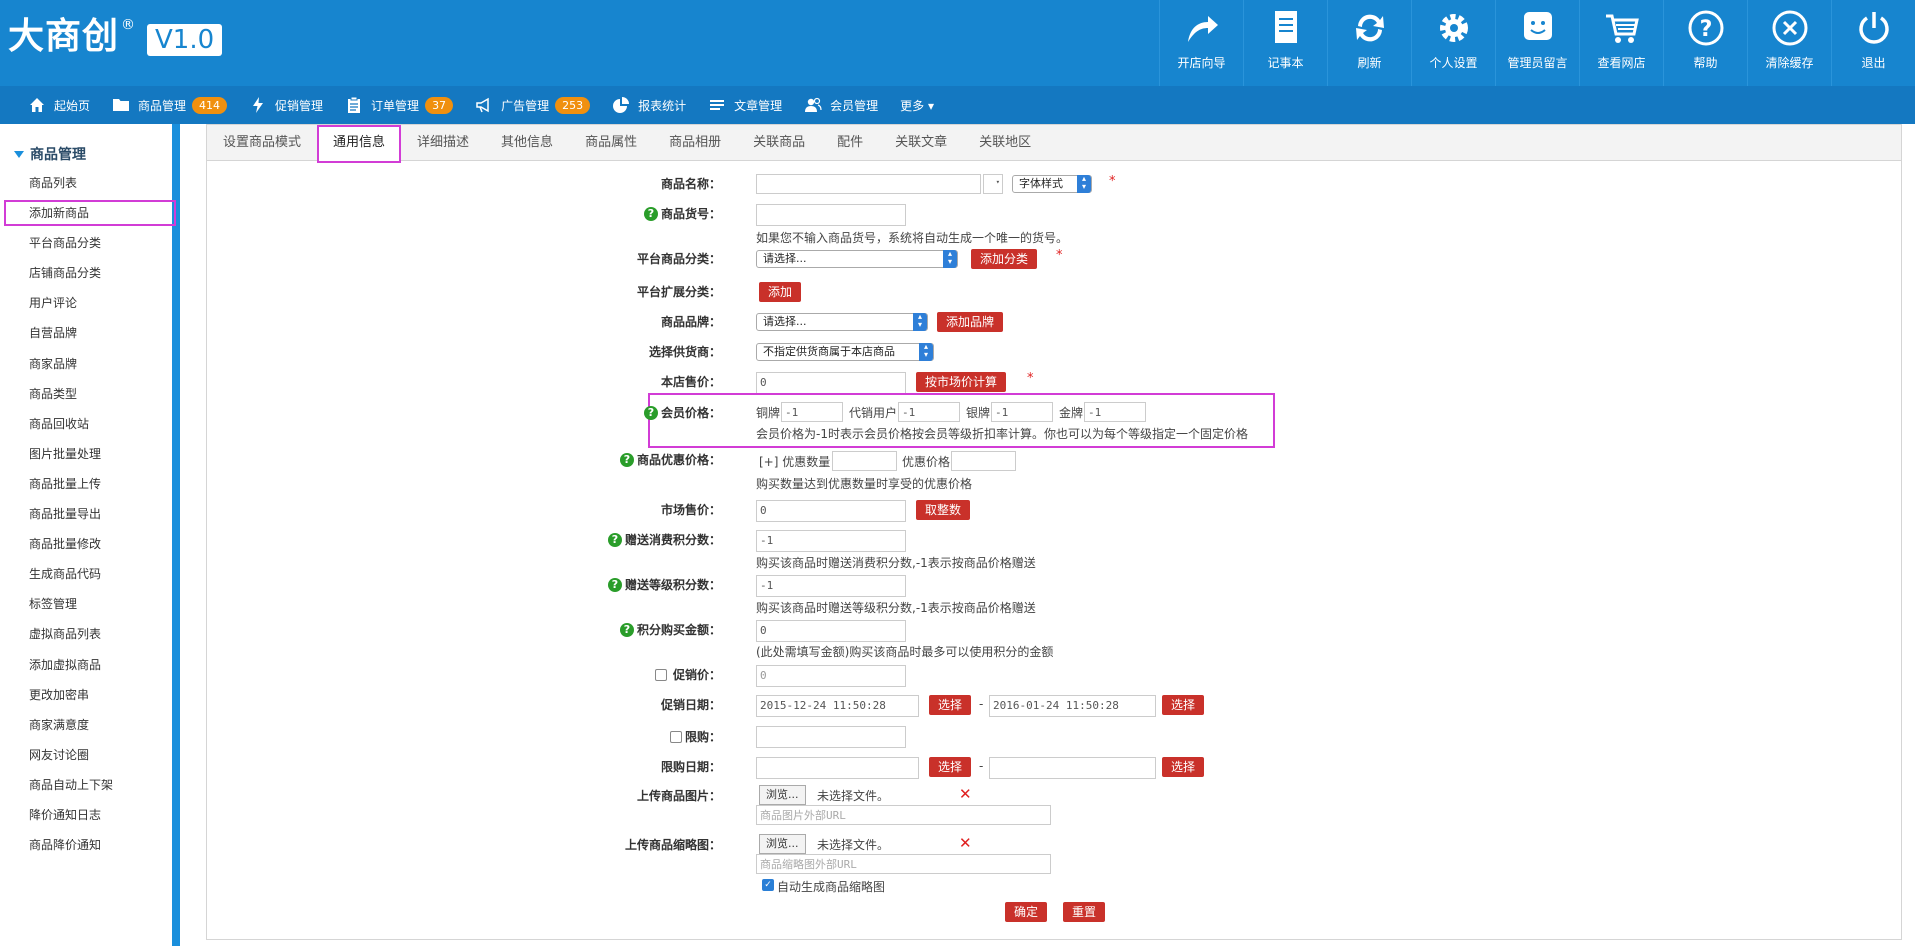 The image size is (1915, 946). I want to click on nav-reports: 报表统计, so click(649, 105).